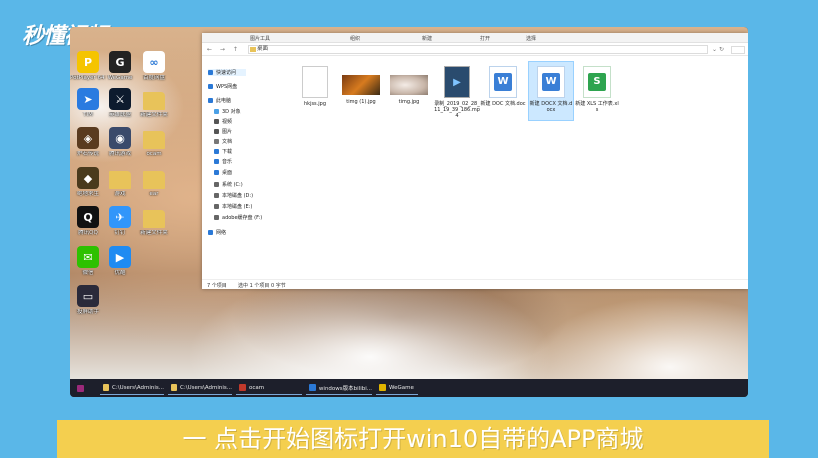 The height and width of the screenshot is (458, 818). I want to click on taskbar-item-label: ocam, so click(257, 387).